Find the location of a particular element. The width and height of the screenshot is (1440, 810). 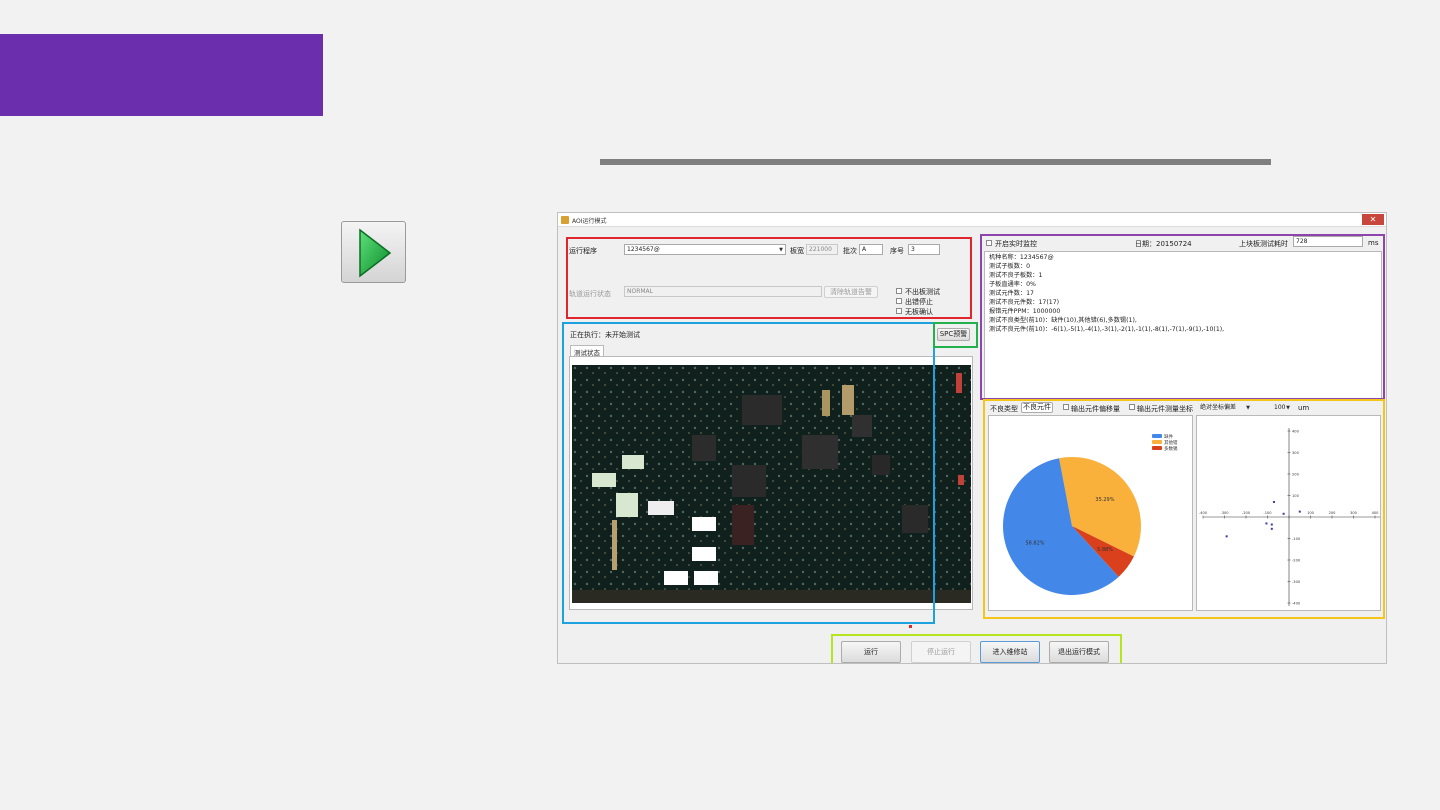

close-button: ✕ is located at coordinates (1373, 219).